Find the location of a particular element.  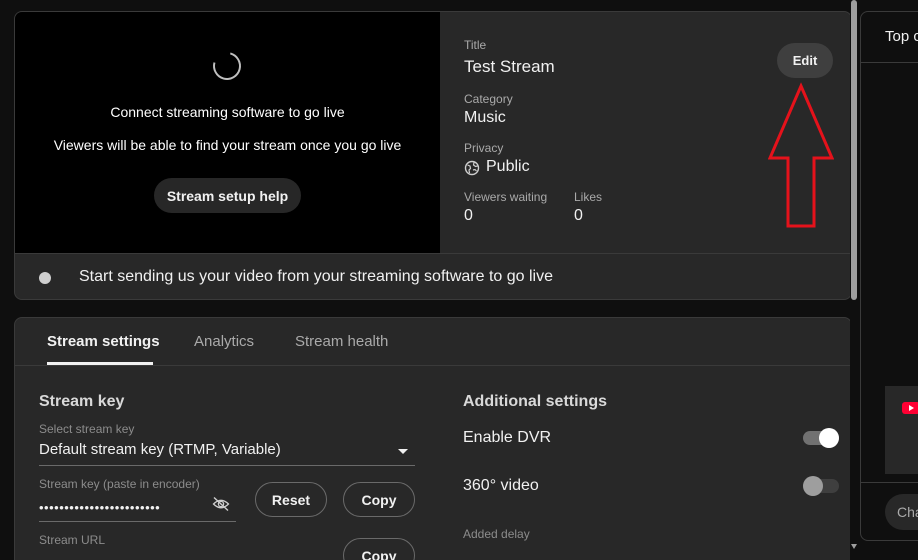

additional-settings-title: Additional settings is located at coordinates (535, 401).